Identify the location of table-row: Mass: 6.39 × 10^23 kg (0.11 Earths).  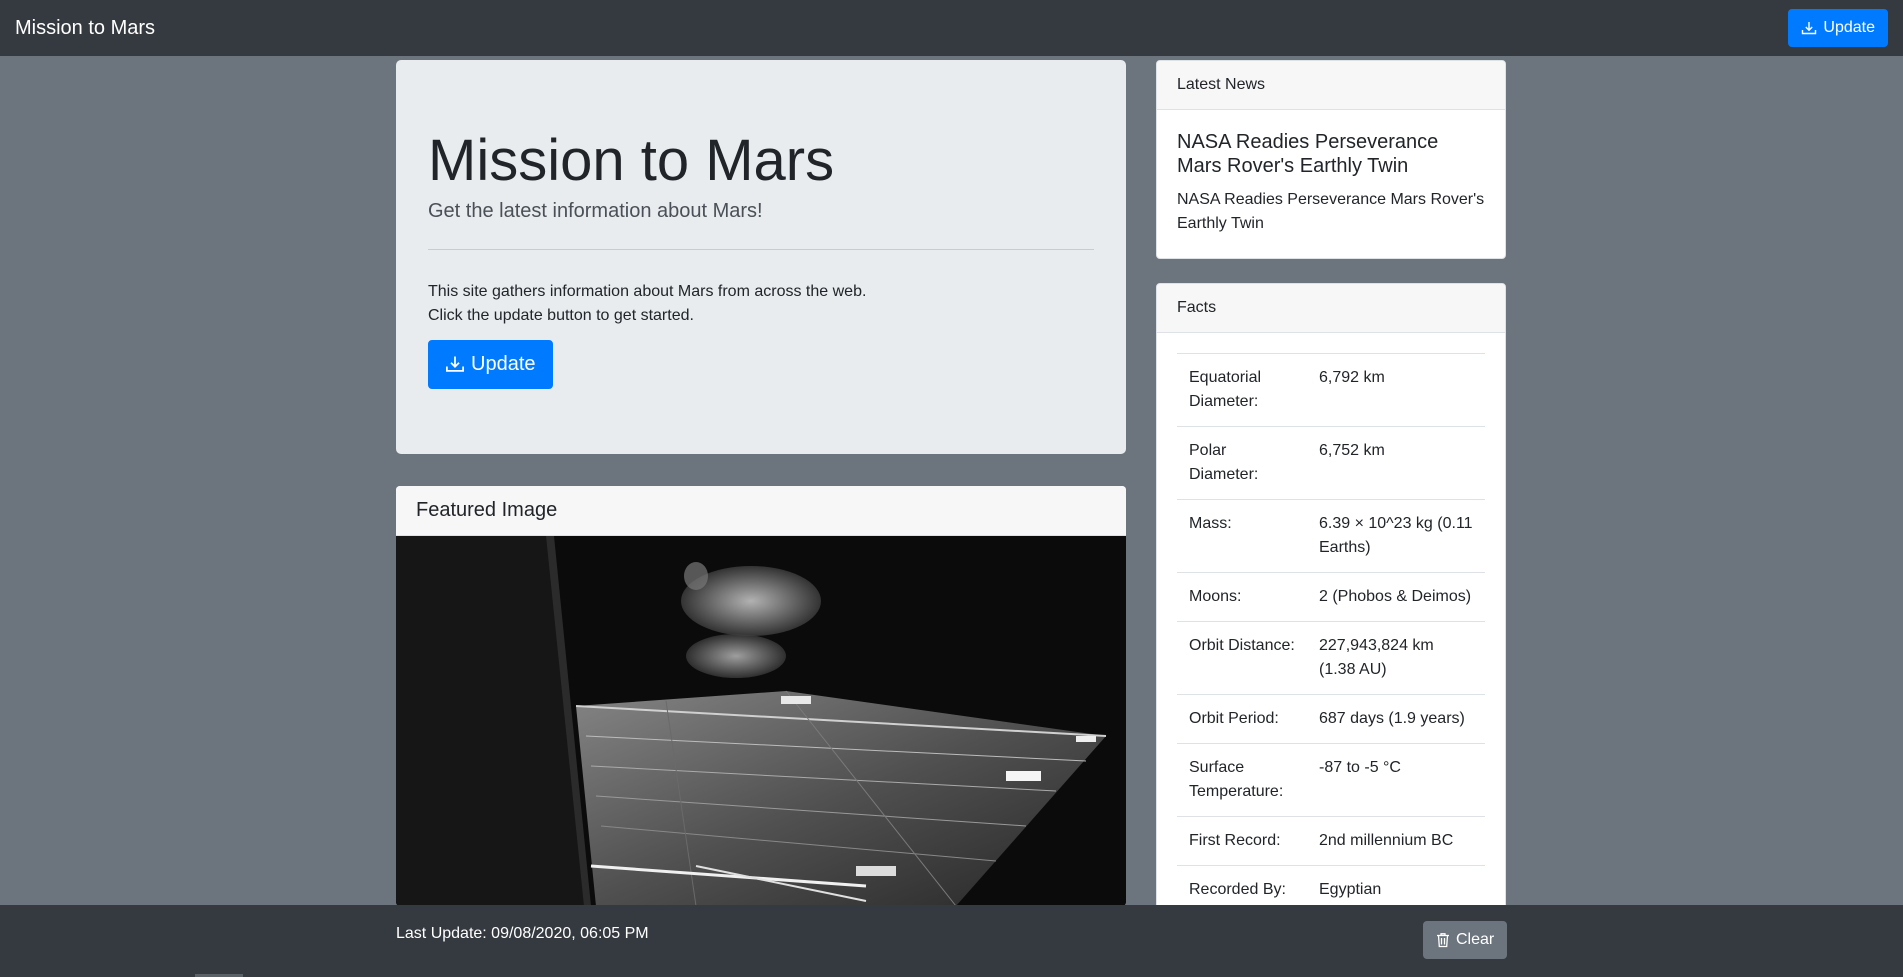
(1331, 536).